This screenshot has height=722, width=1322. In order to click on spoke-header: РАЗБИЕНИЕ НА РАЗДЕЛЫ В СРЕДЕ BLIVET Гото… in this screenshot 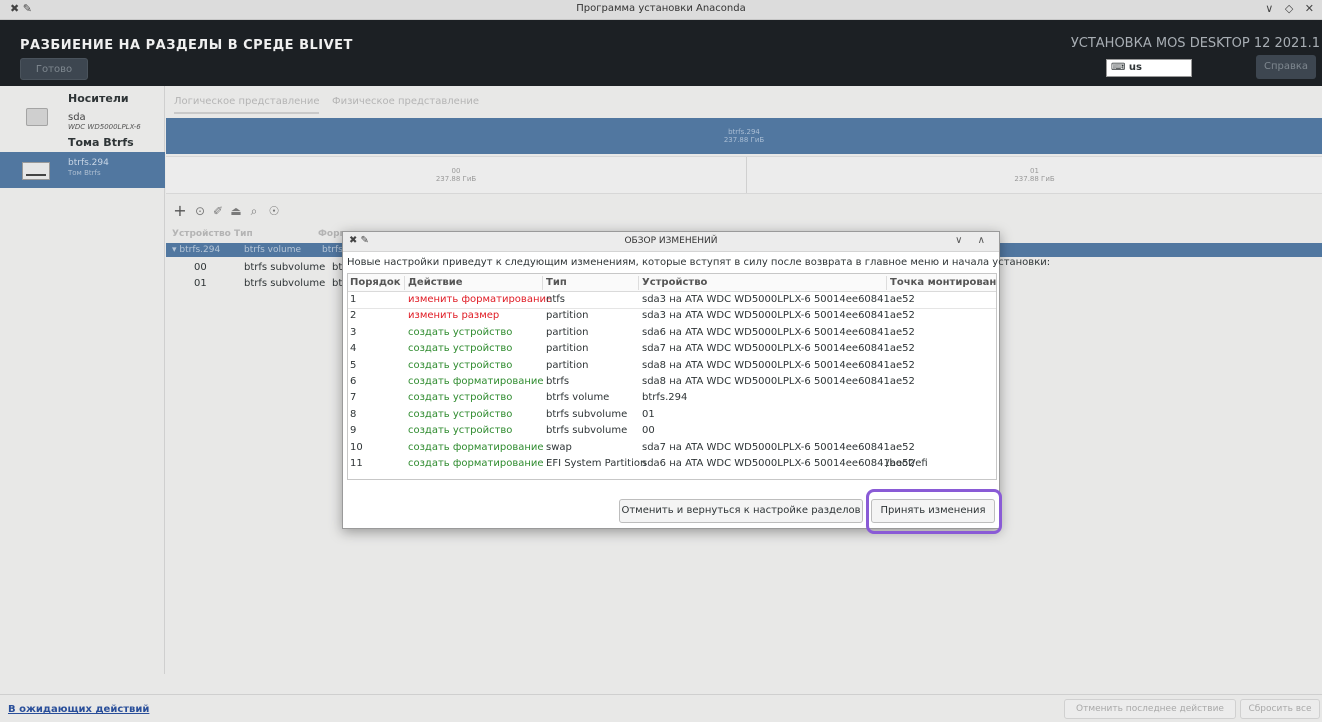, I will do `click(661, 53)`.